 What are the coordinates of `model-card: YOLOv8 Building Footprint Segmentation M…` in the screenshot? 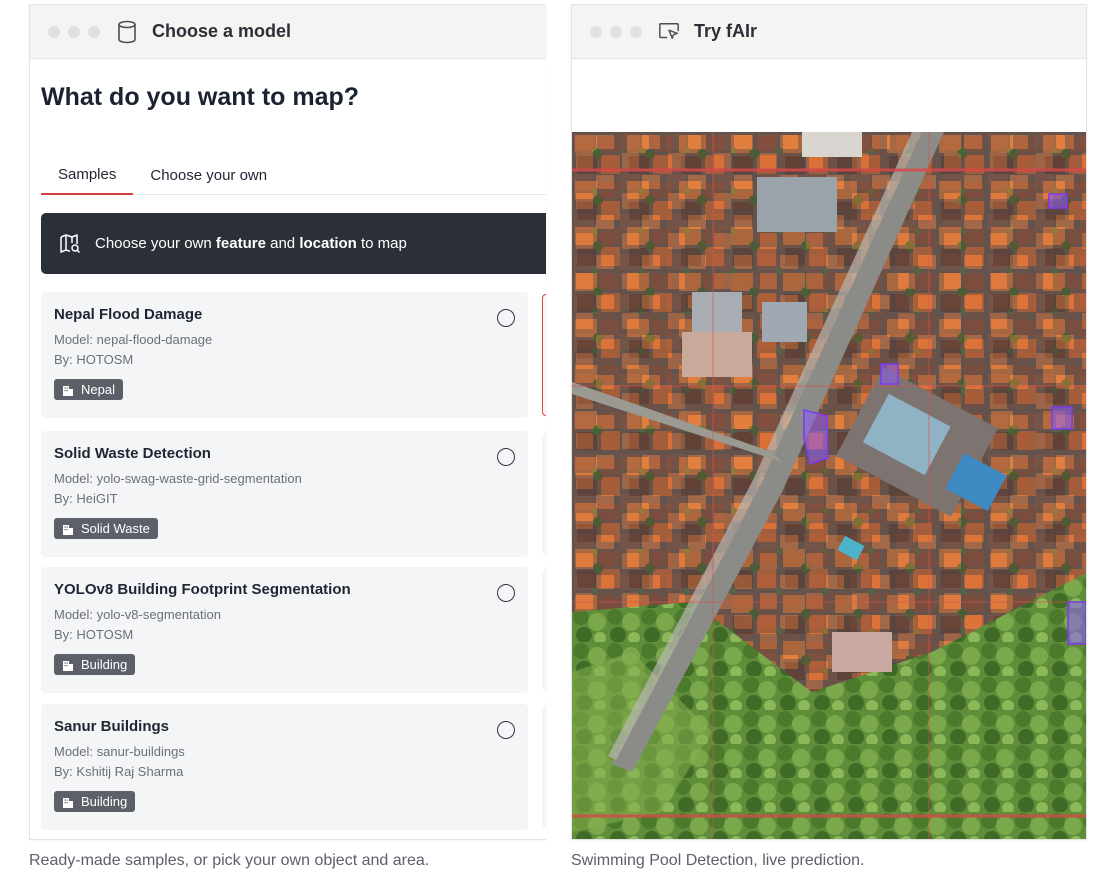 It's located at (284, 630).